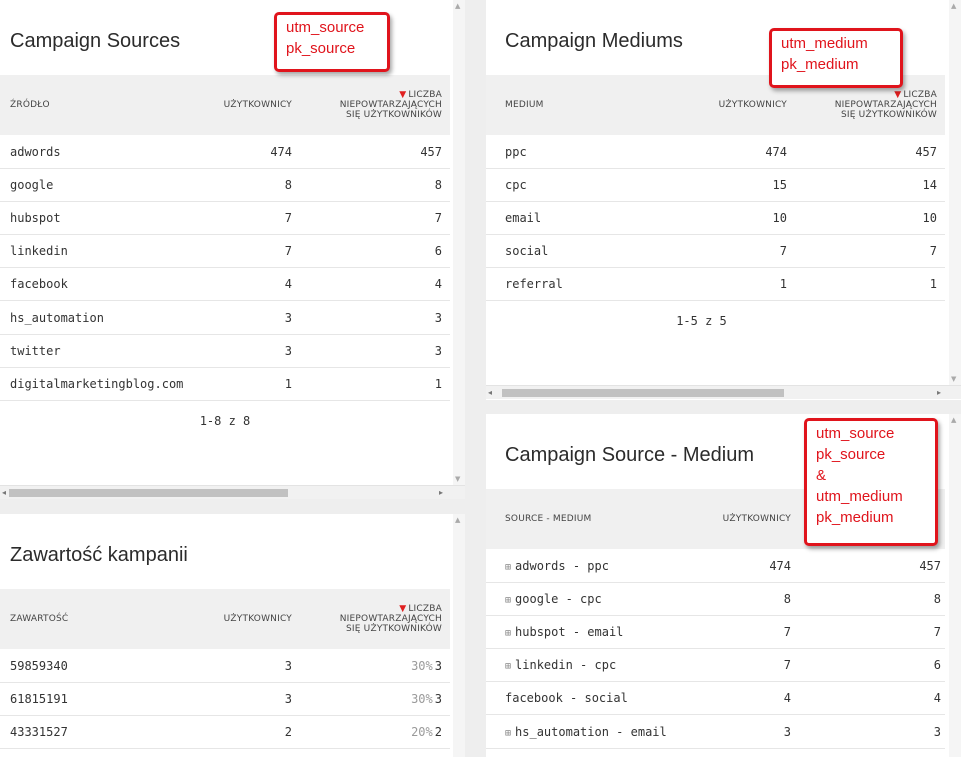 The width and height of the screenshot is (961, 757). What do you see at coordinates (715, 698) in the screenshot?
I see `table-row: facebook - social 4 4` at bounding box center [715, 698].